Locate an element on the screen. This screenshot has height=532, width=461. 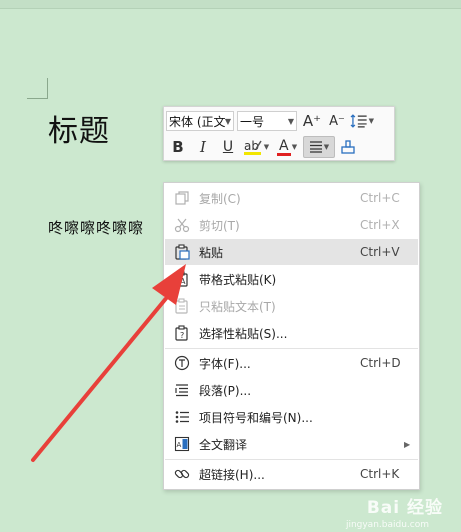
watermark-url: jingyan.baidu.com is located at coordinates (387, 525).